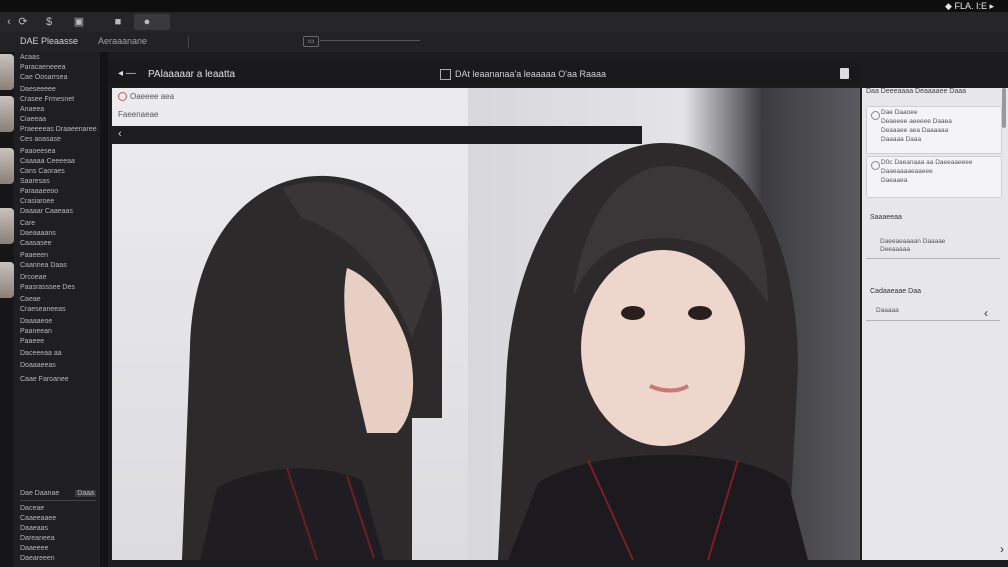 Image resolution: width=1008 pixels, height=567 pixels. Describe the element at coordinates (370, 40) in the screenshot. I see `progress-line` at that location.